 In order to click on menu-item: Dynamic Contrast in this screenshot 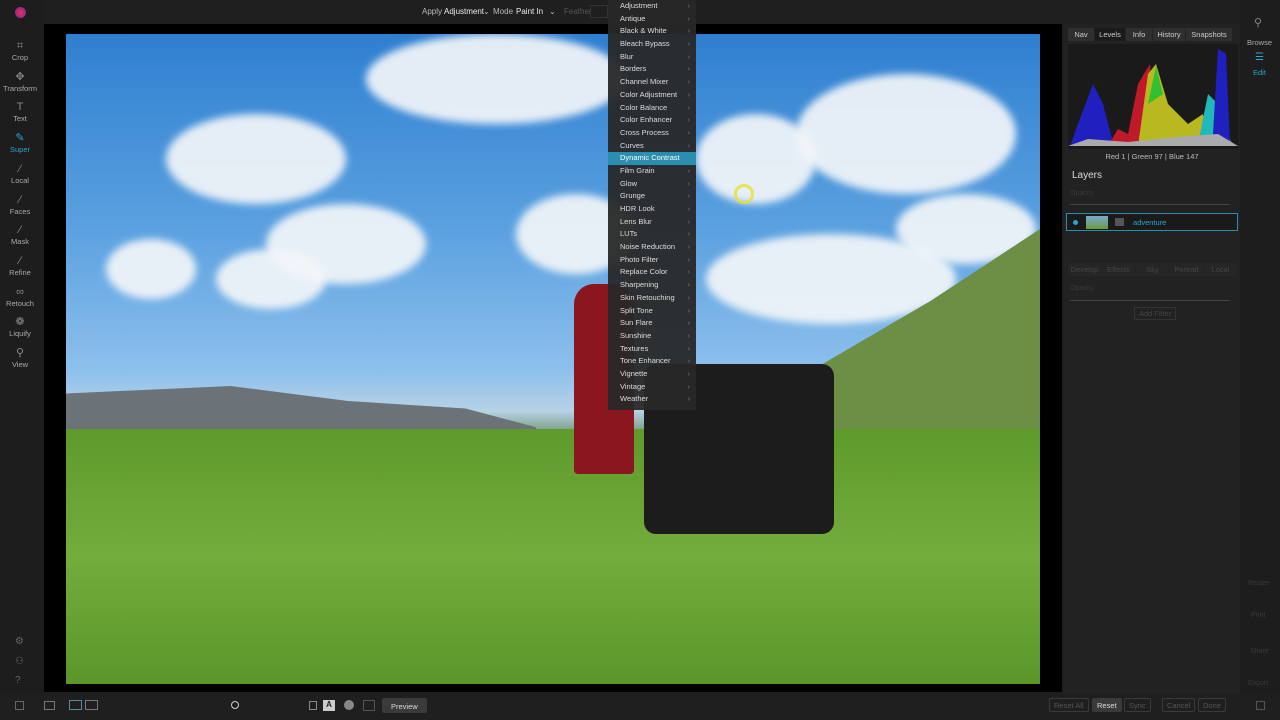, I will do `click(652, 158)`.